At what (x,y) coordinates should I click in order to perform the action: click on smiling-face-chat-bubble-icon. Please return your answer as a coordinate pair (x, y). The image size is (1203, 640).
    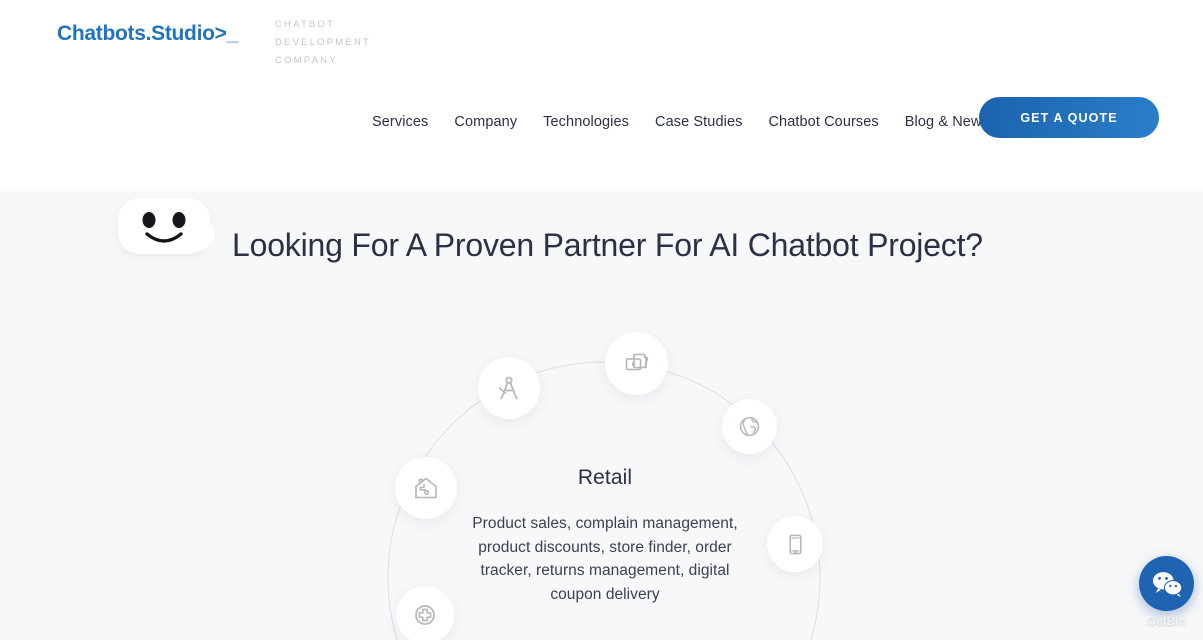
    Looking at the image, I should click on (164, 226).